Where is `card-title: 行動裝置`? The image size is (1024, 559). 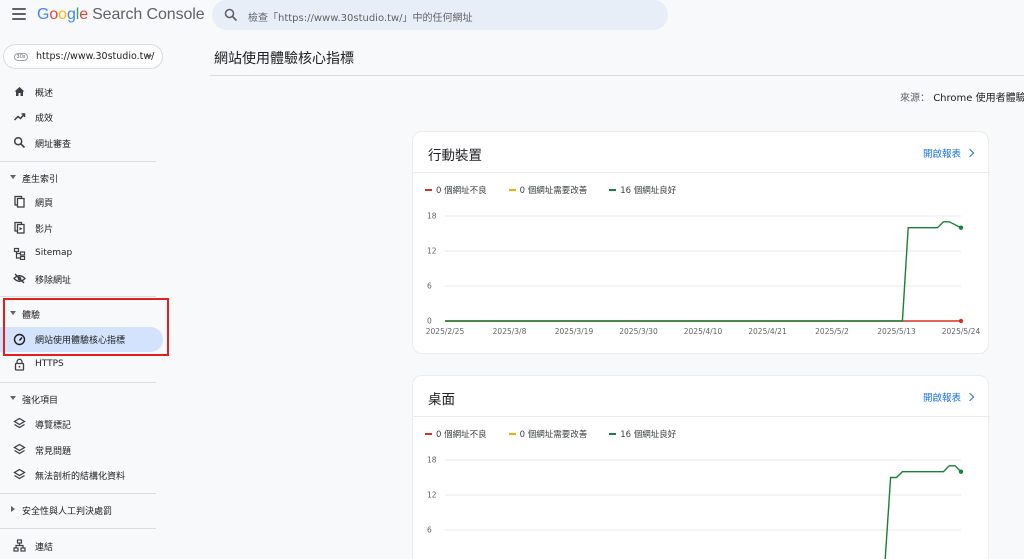
card-title: 行動裝置 is located at coordinates (455, 156).